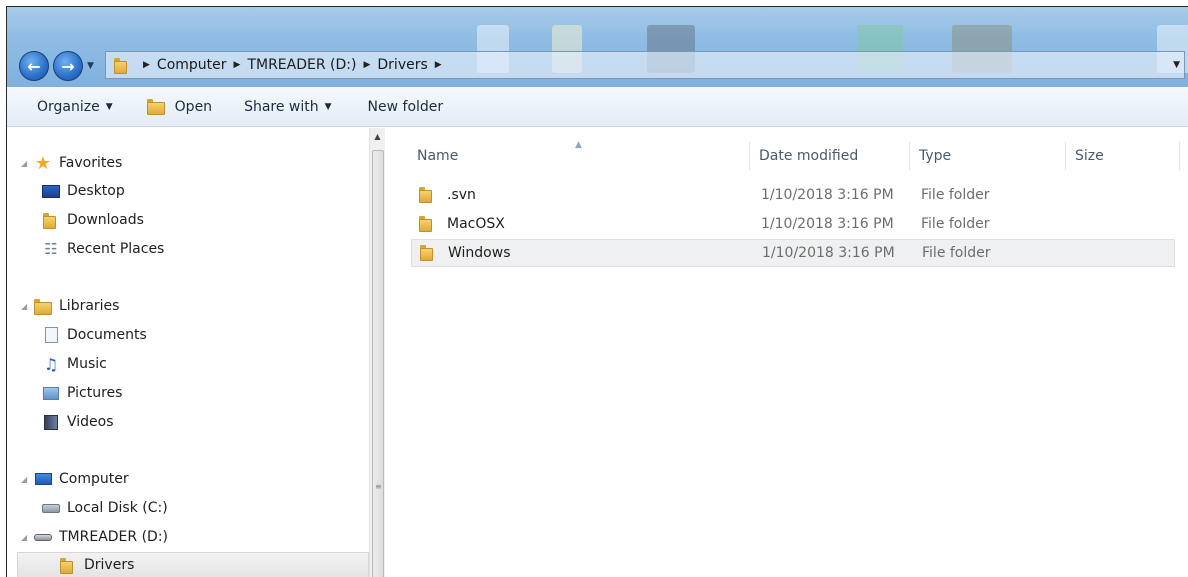  I want to click on column-header-name: Name, so click(437, 156).